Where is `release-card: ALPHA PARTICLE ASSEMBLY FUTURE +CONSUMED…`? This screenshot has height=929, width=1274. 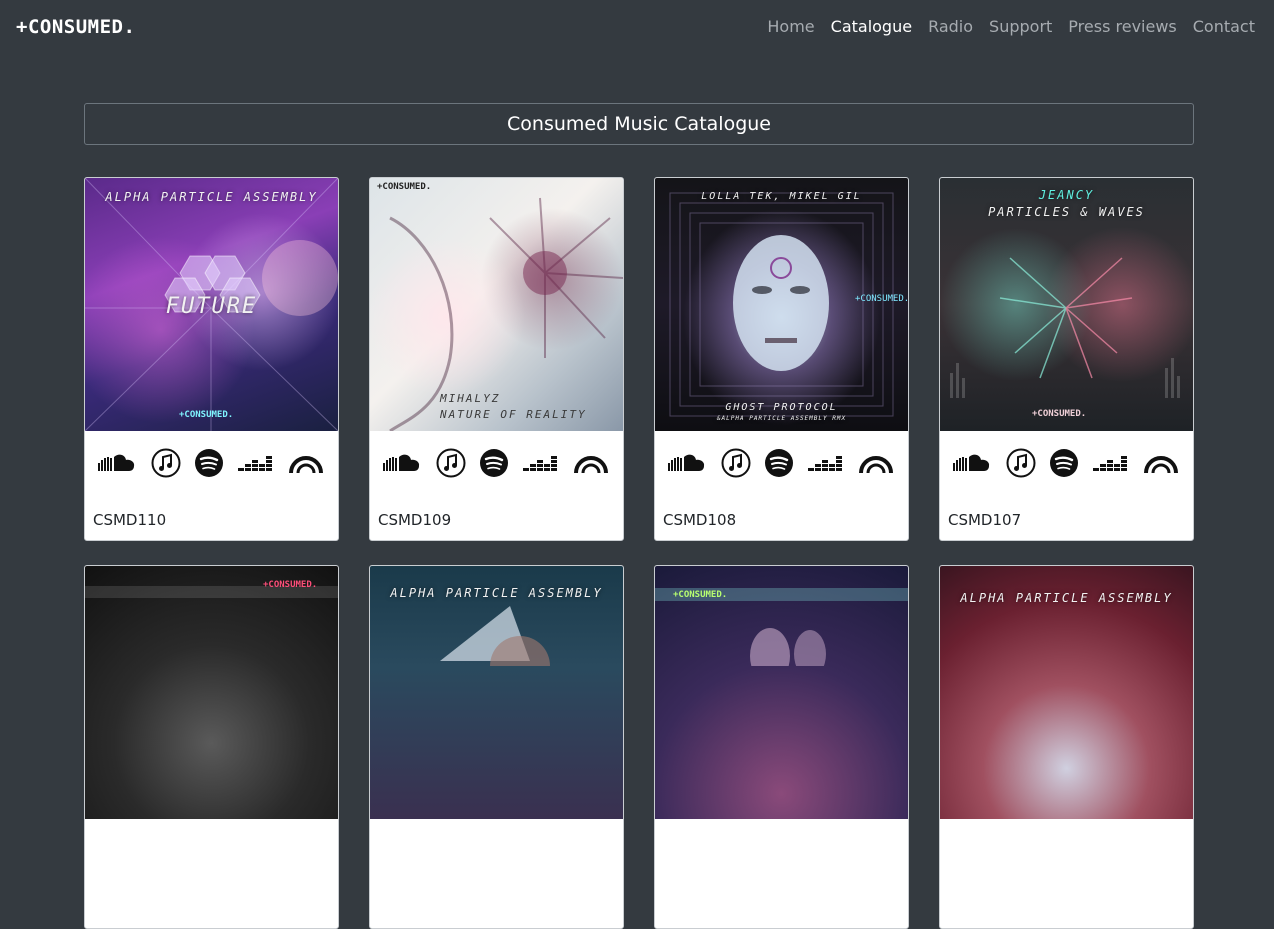 release-card: ALPHA PARTICLE ASSEMBLY FUTURE +CONSUMED… is located at coordinates (211, 359).